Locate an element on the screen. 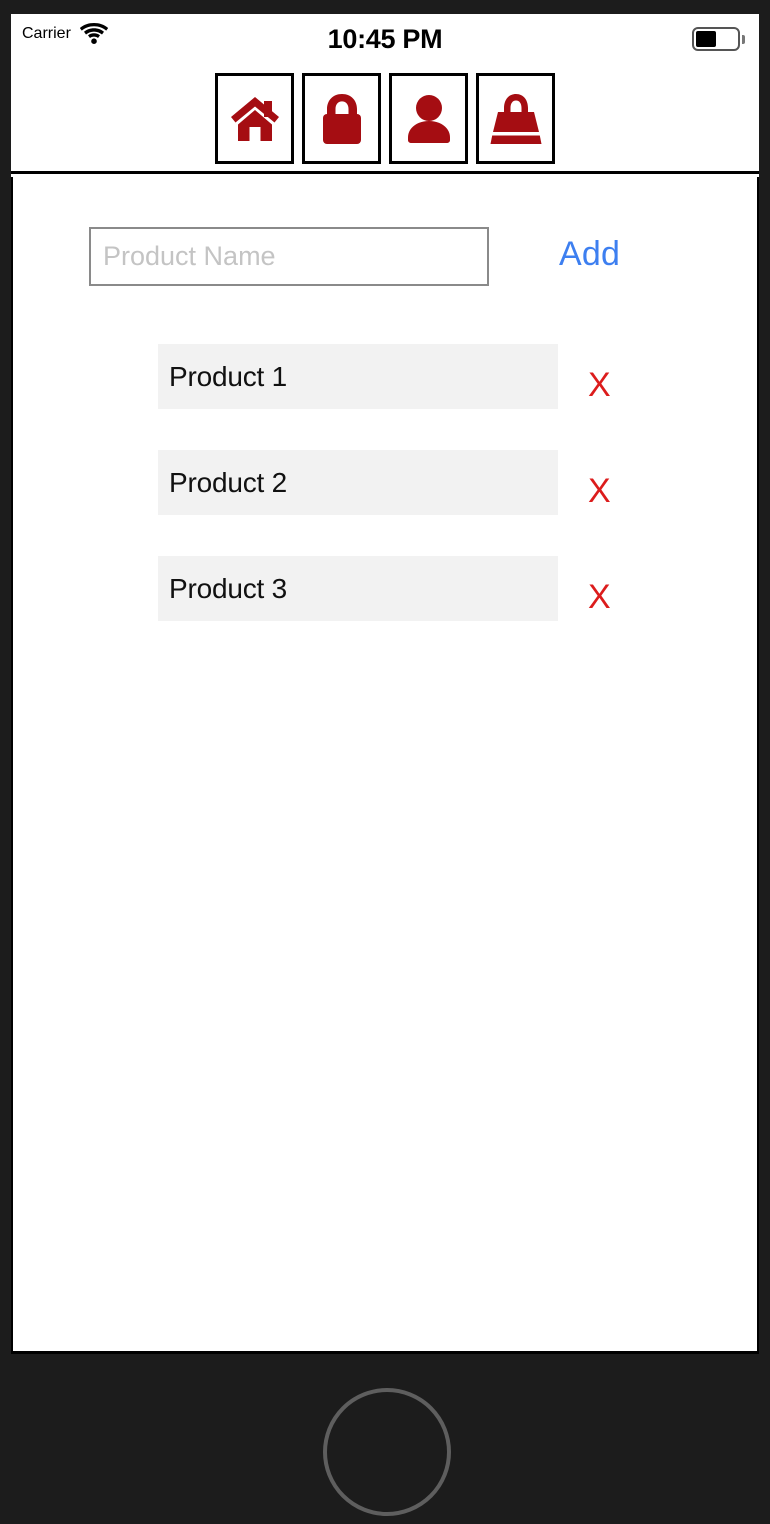  product-label: Product 2 is located at coordinates (228, 482).